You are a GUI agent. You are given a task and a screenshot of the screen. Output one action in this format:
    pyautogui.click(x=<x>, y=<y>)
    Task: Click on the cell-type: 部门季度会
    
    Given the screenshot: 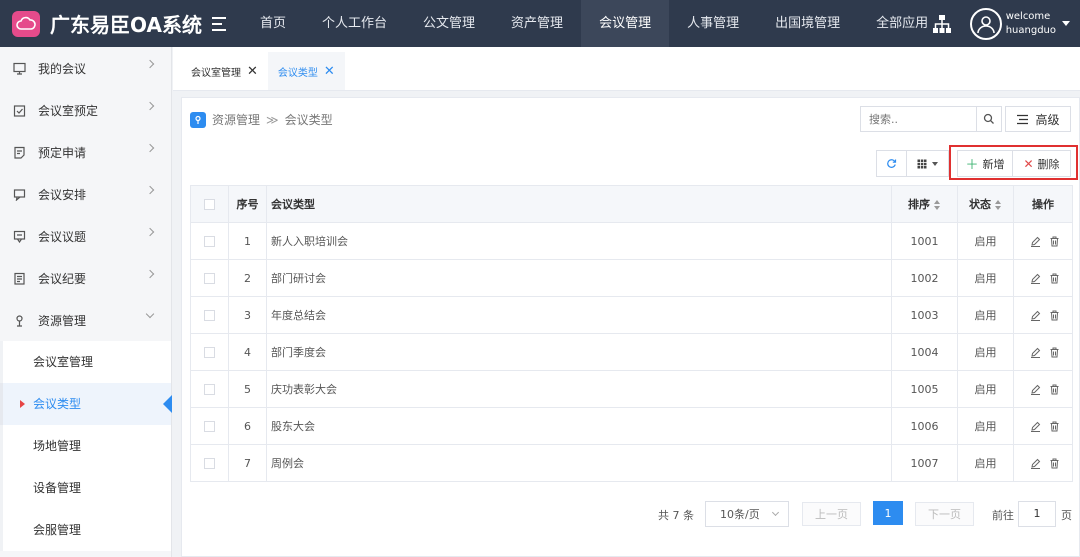 What is the action you would take?
    pyautogui.click(x=579, y=352)
    